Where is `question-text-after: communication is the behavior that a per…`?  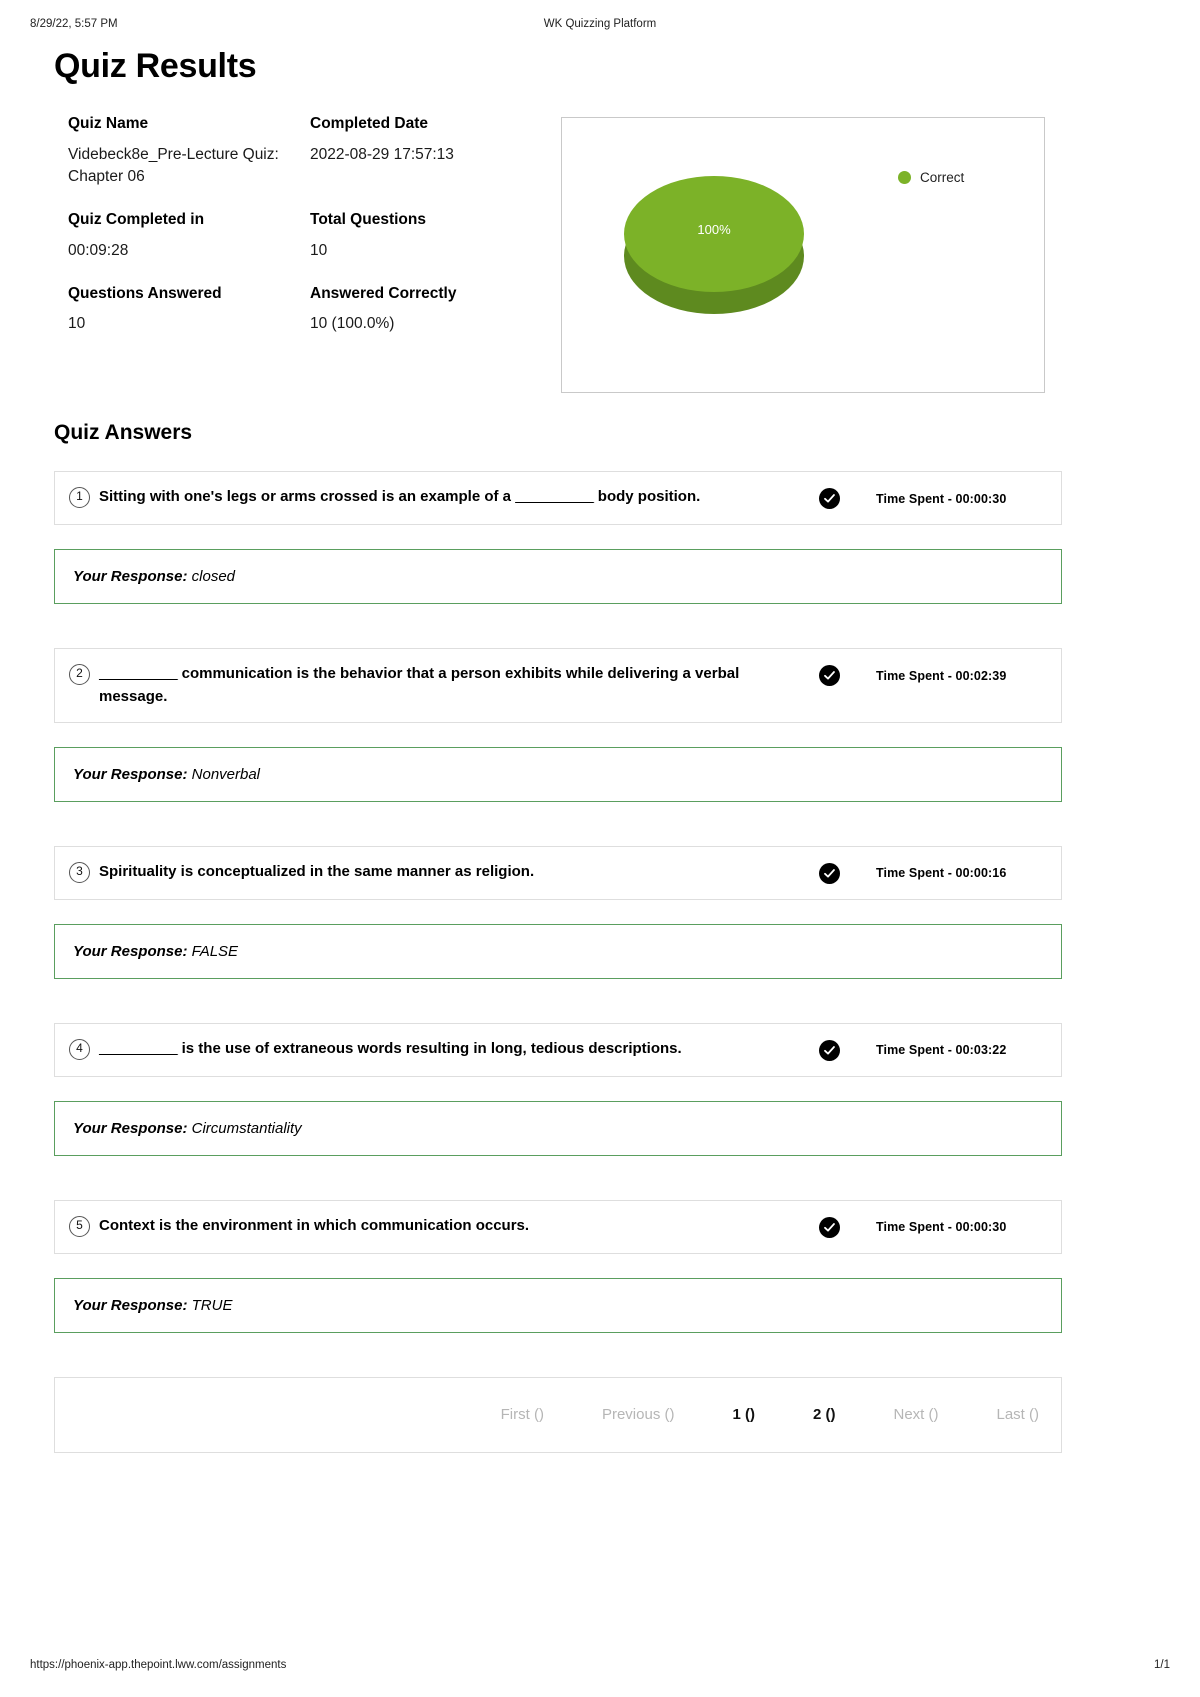
question-text-after: communication is the behavior that a per… is located at coordinates (419, 685).